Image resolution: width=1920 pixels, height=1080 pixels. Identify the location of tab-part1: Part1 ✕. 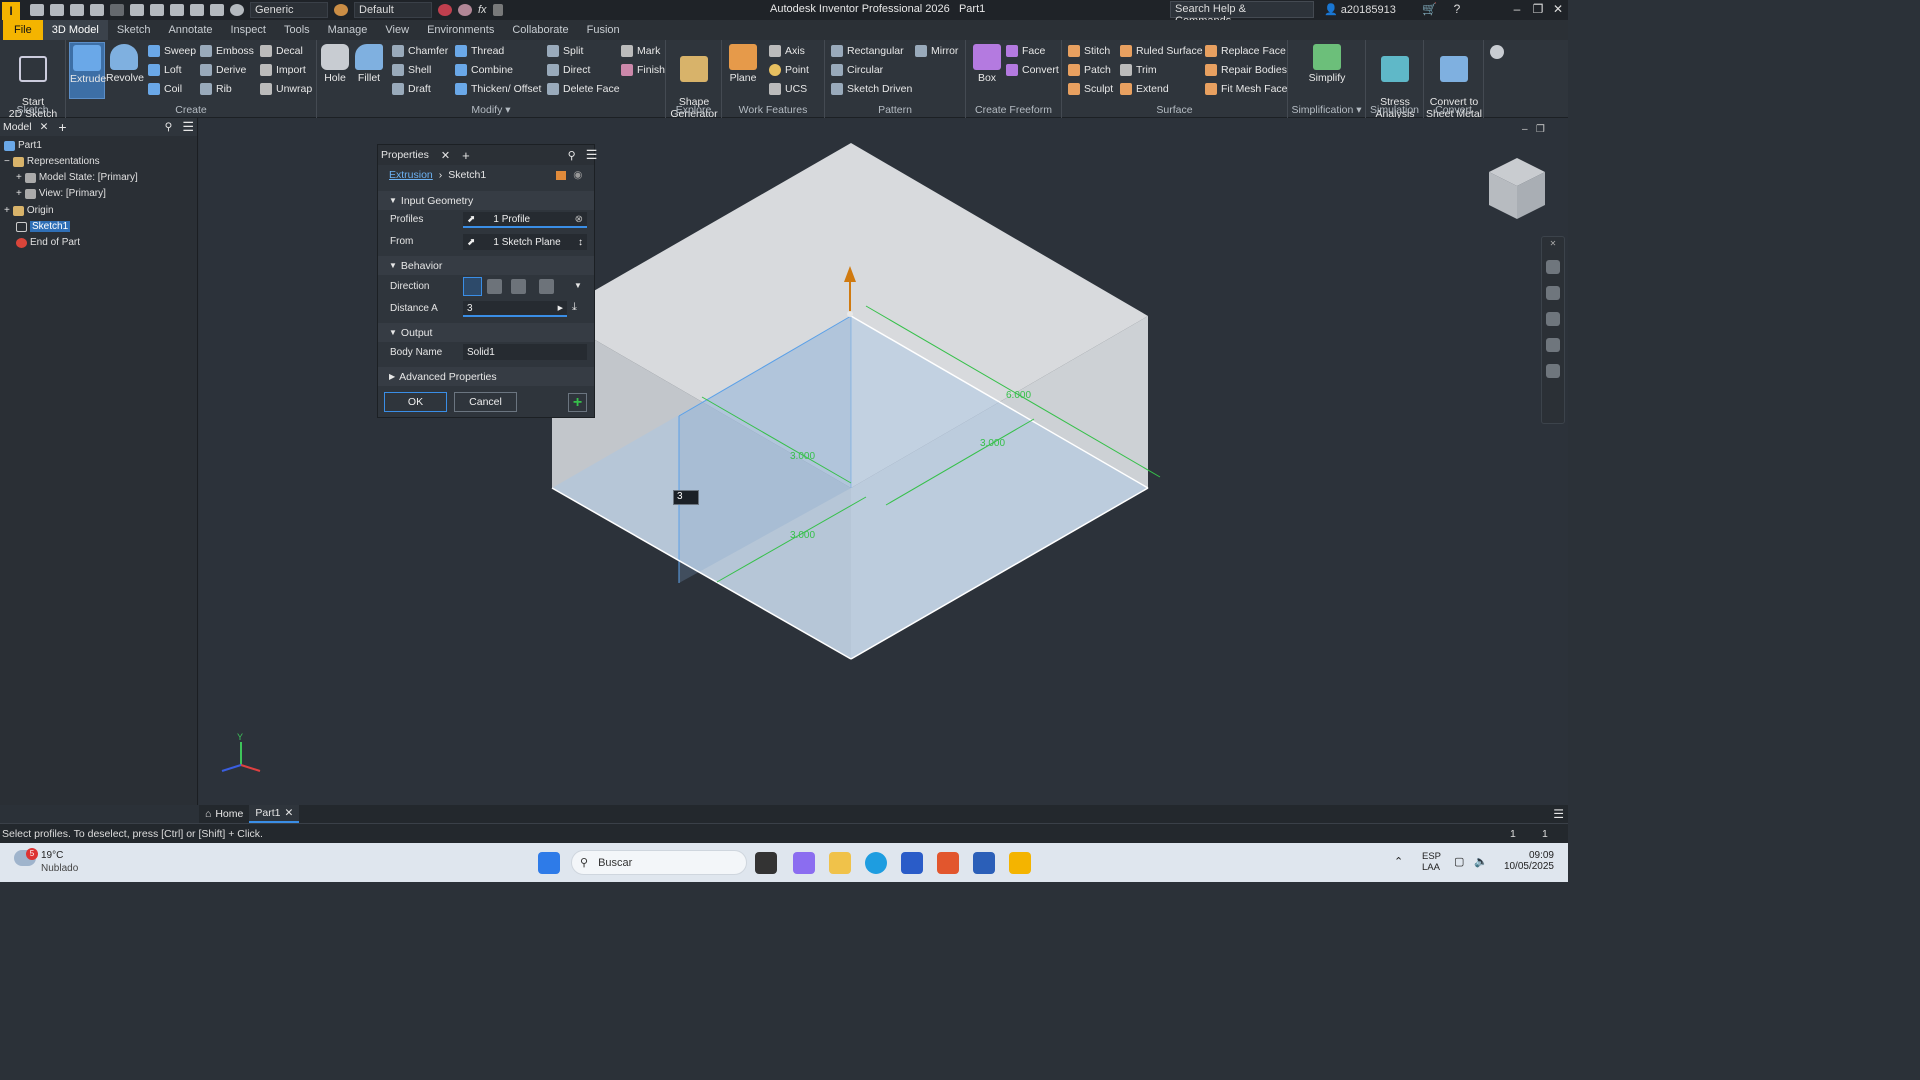
(274, 814).